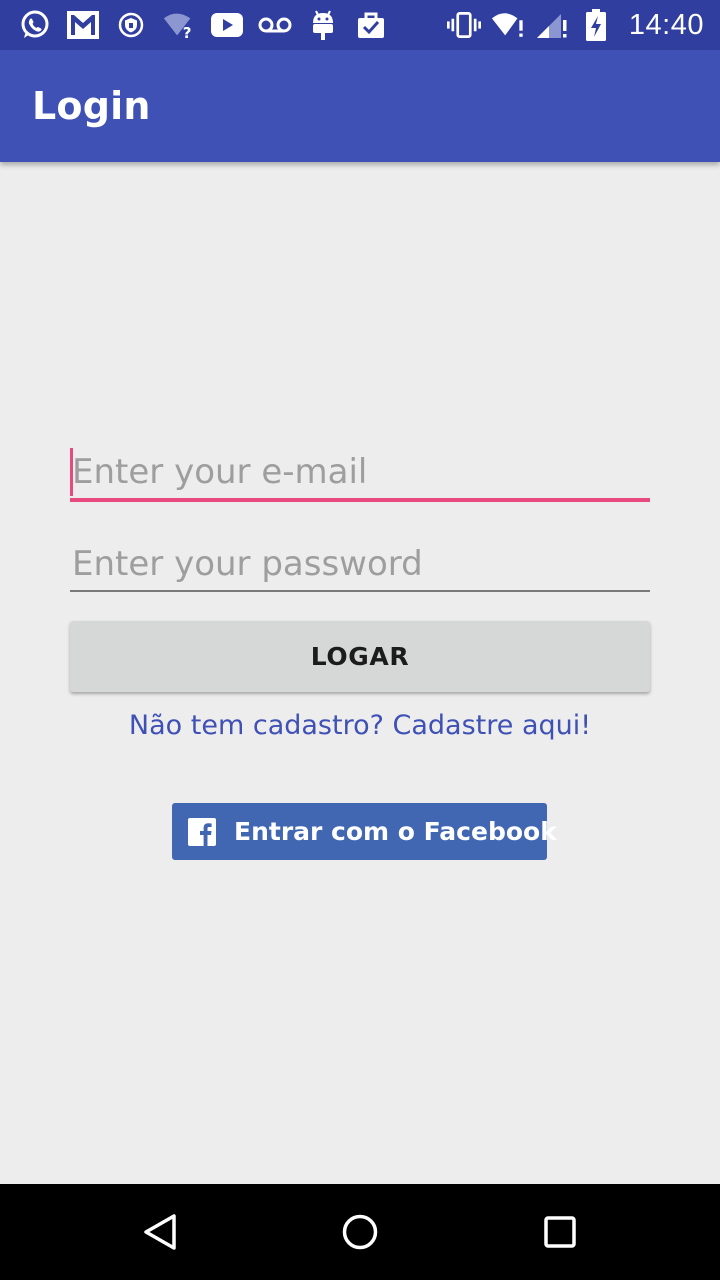 This screenshot has height=1280, width=720. I want to click on home-icon, so click(360, 1232).